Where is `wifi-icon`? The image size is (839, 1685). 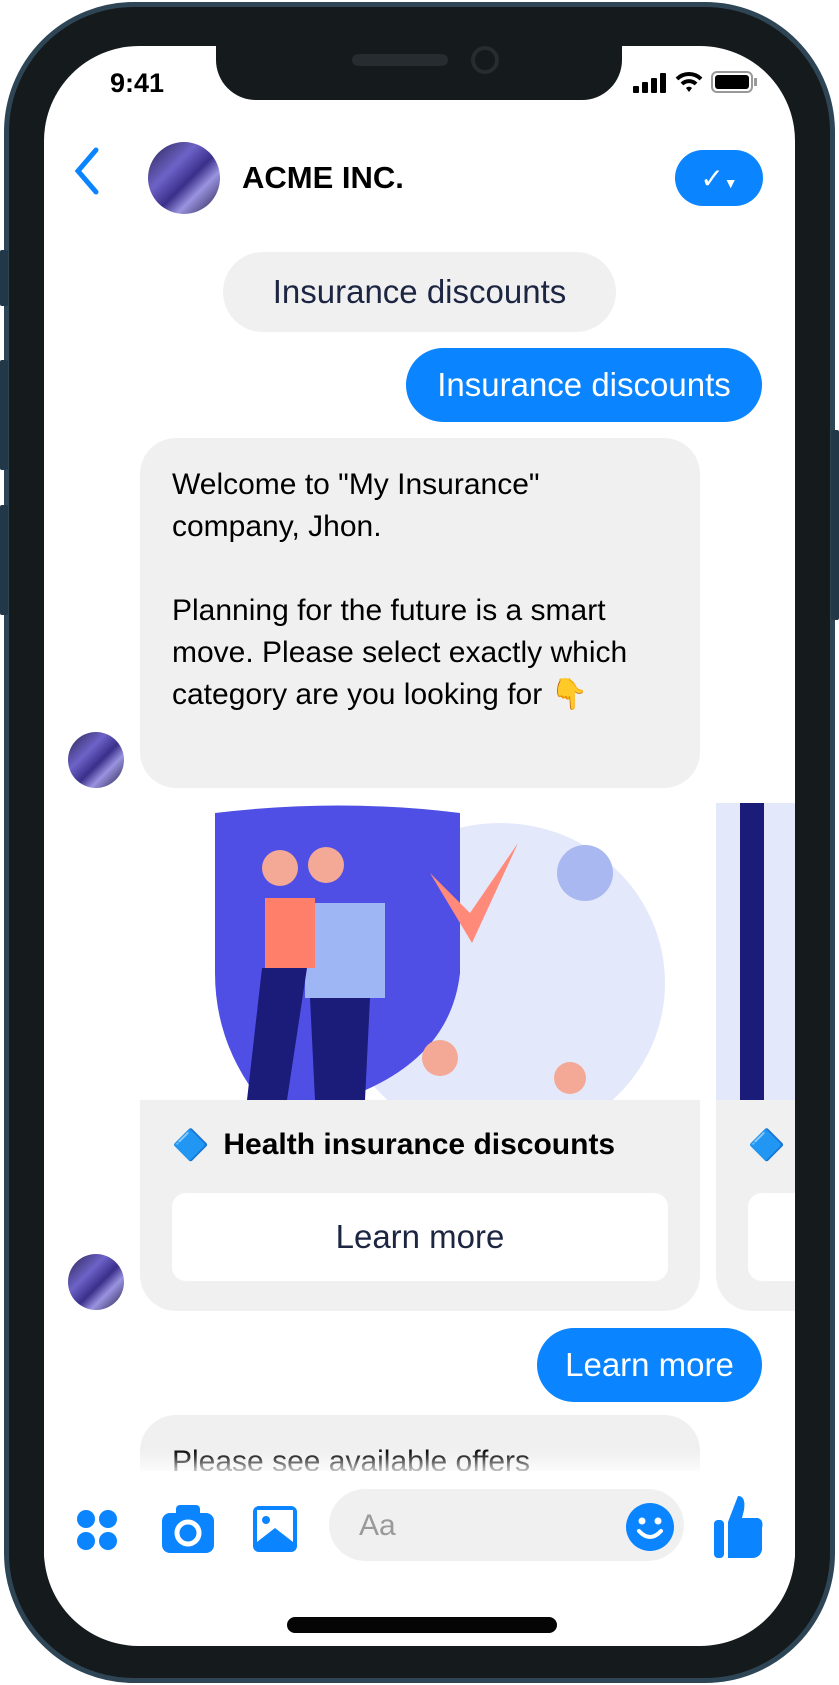
wifi-icon is located at coordinates (689, 82).